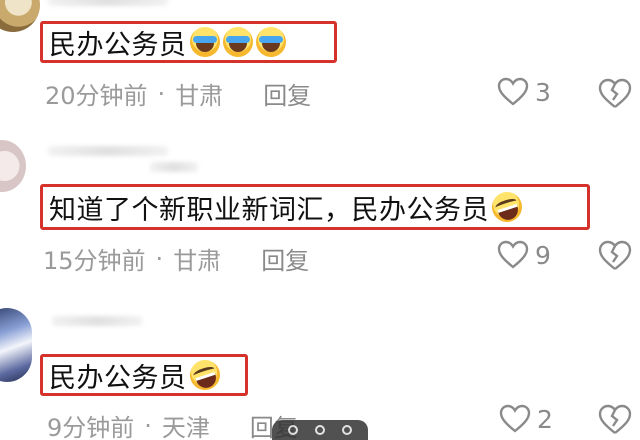  I want to click on comment-time: 20分钟前, so click(96, 96).